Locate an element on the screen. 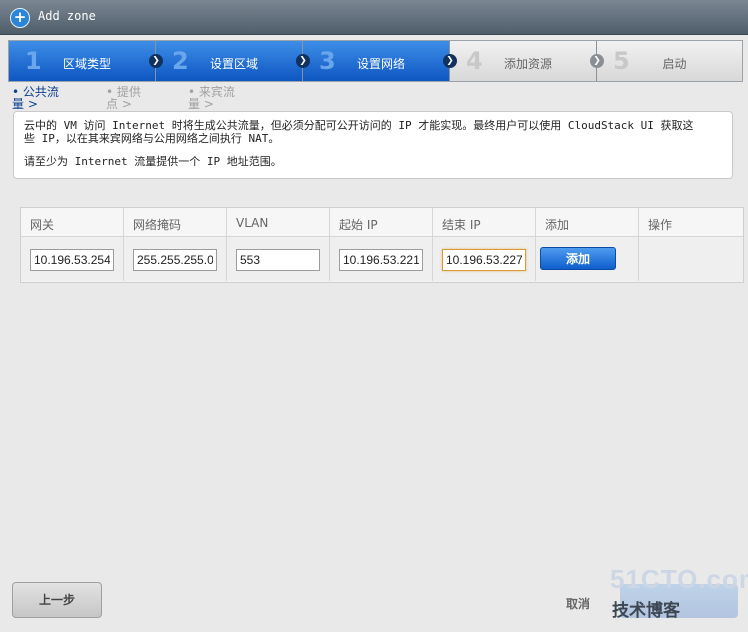  watermark: 51CTO.com 技术博客 is located at coordinates (679, 595).